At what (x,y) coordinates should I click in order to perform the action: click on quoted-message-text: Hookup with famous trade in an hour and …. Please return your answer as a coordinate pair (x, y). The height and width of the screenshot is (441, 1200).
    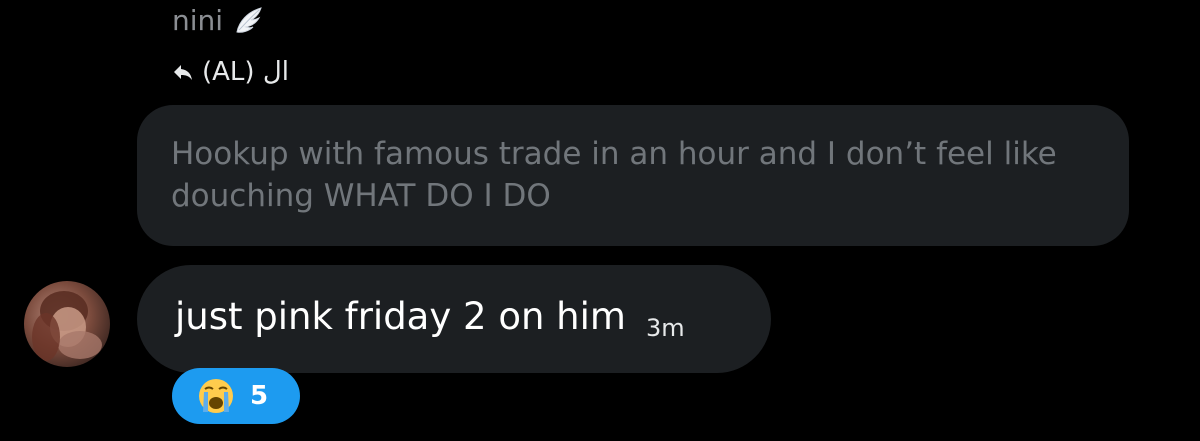
    Looking at the image, I should click on (614, 175).